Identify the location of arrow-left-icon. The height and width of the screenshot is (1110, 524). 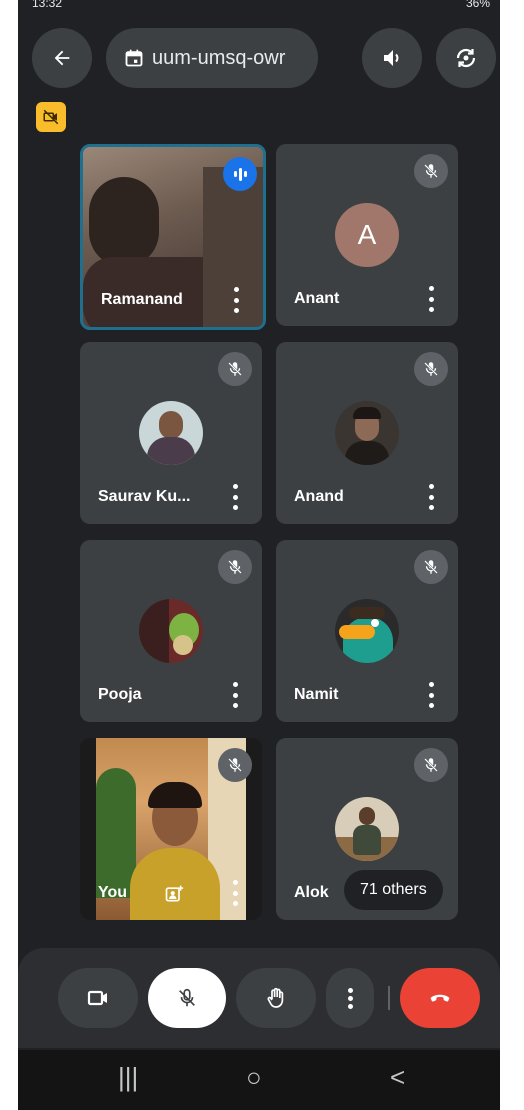
(62, 58).